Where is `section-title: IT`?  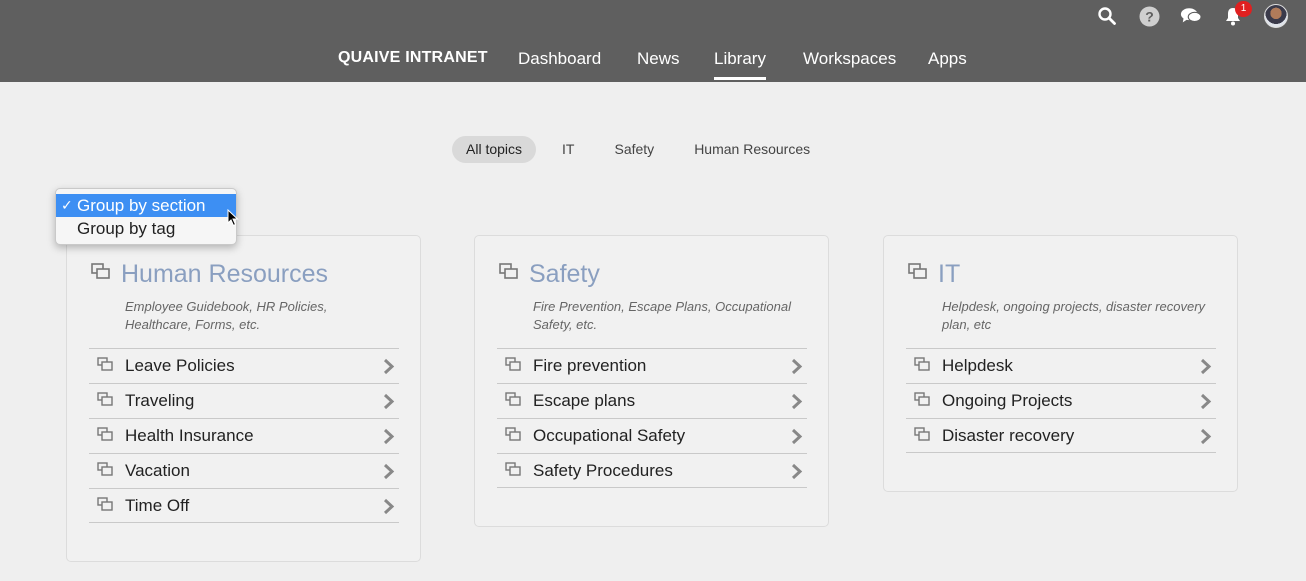 section-title: IT is located at coordinates (949, 274).